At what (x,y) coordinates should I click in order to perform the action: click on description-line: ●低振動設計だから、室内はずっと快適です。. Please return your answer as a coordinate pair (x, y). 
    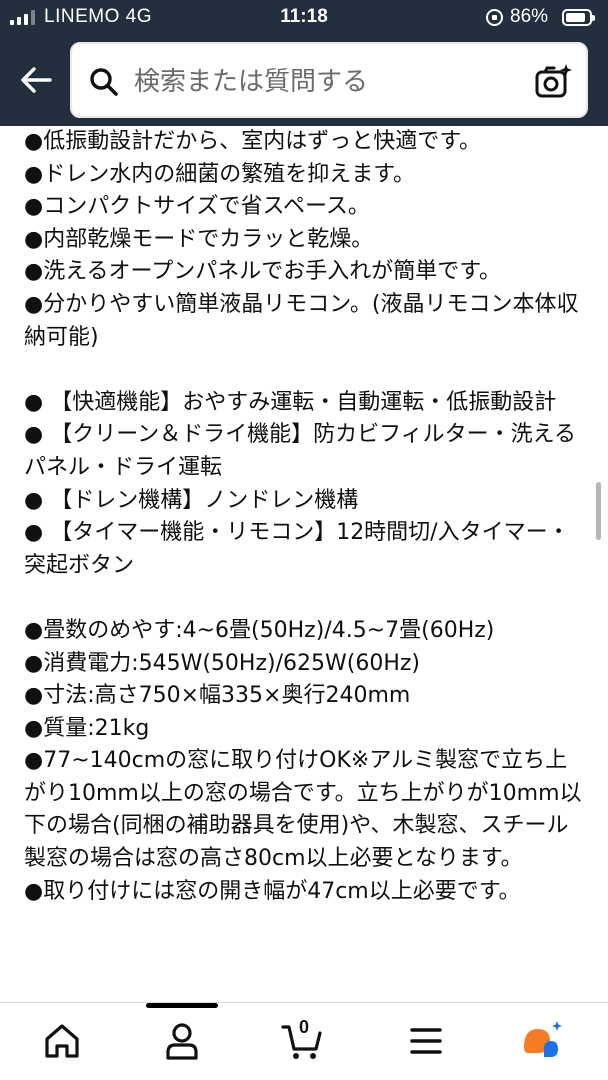
    Looking at the image, I should click on (252, 141).